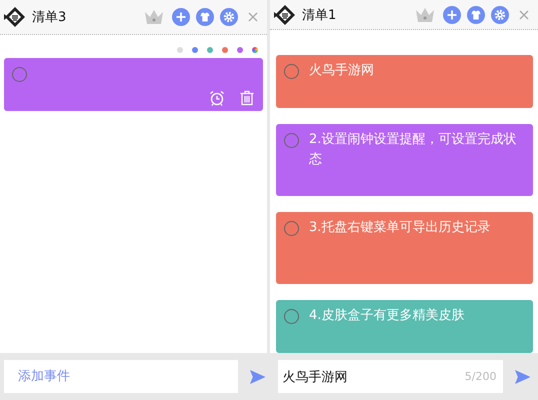 This screenshot has height=400, width=538. Describe the element at coordinates (386, 316) in the screenshot. I see `note-text: 4.皮肤盒子有更多精美皮肤` at that location.